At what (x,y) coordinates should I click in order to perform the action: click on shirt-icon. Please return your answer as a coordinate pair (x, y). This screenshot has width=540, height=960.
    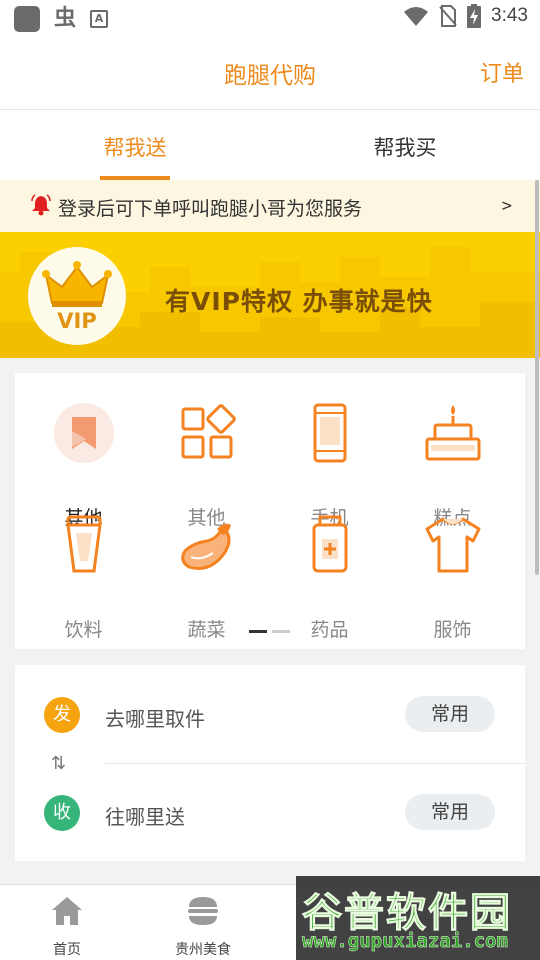
    Looking at the image, I should click on (453, 545).